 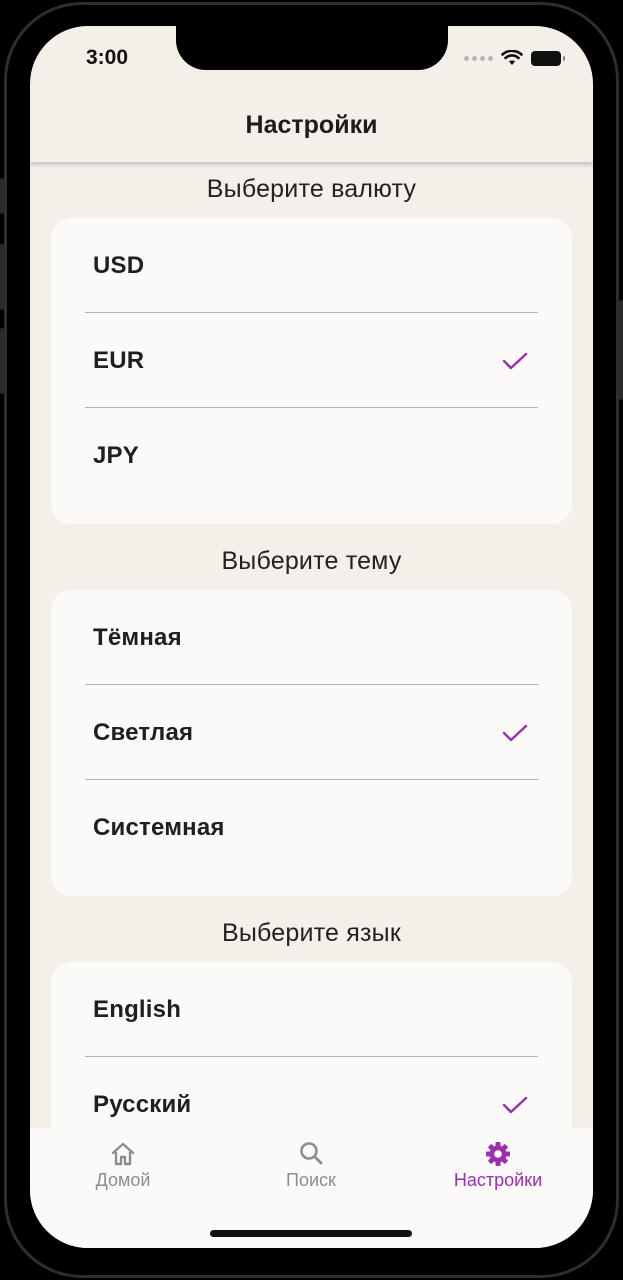 What do you see at coordinates (311, 1165) in the screenshot?
I see `tab-search: Поиск` at bounding box center [311, 1165].